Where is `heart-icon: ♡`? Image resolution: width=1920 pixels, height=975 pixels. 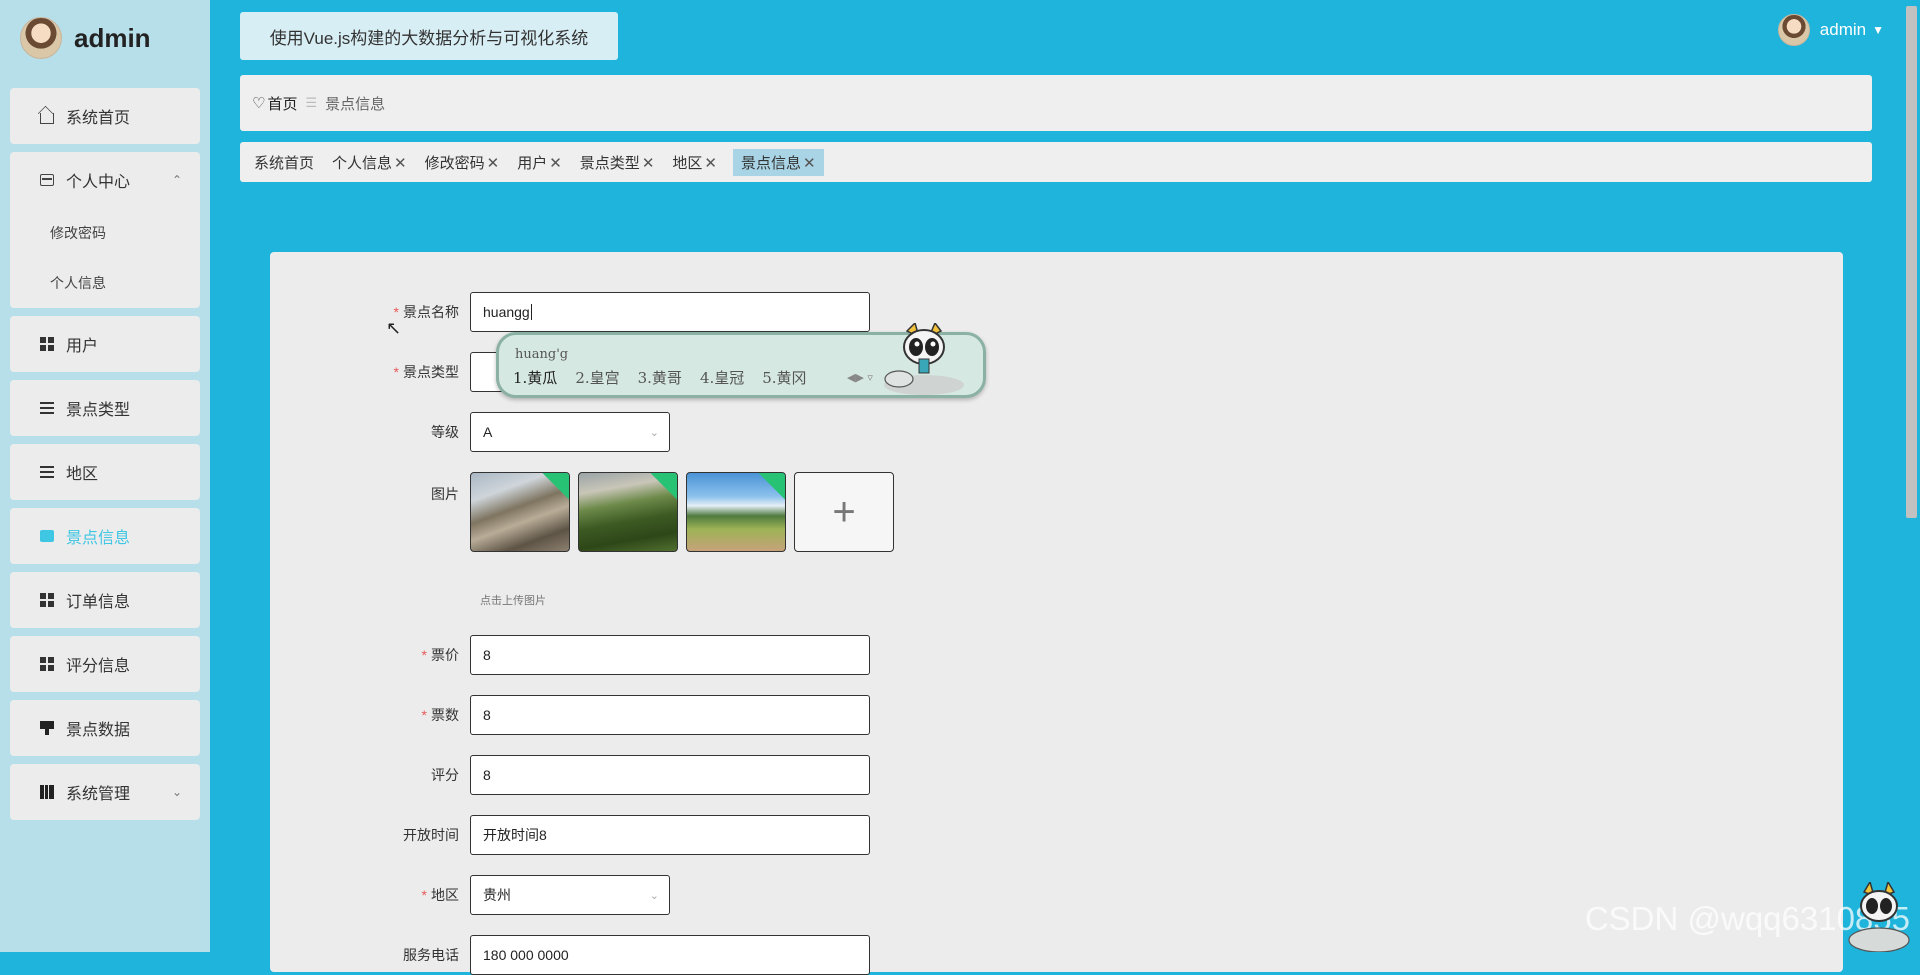
heart-icon: ♡ is located at coordinates (259, 103).